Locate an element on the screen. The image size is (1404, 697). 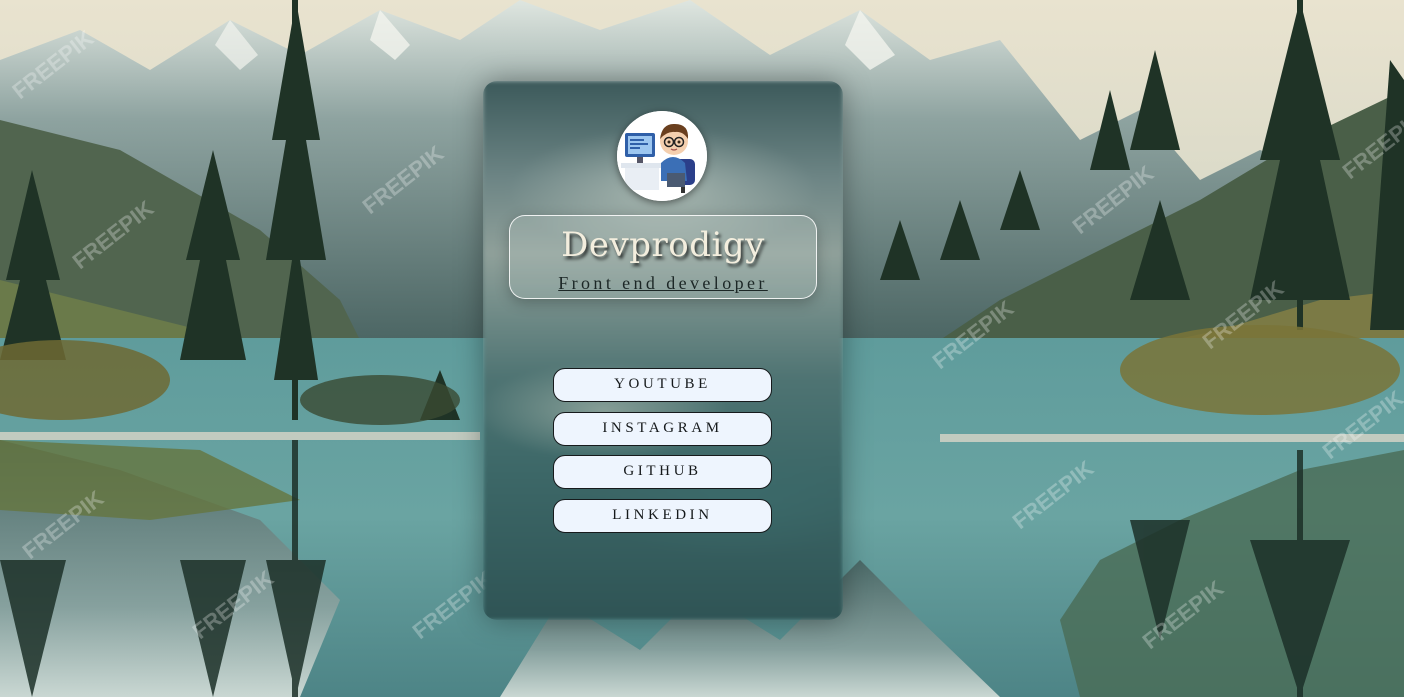
social-links-list: YOUTUBE INSTAGRAM GITHUB LINKEDIN is located at coordinates (663, 455).